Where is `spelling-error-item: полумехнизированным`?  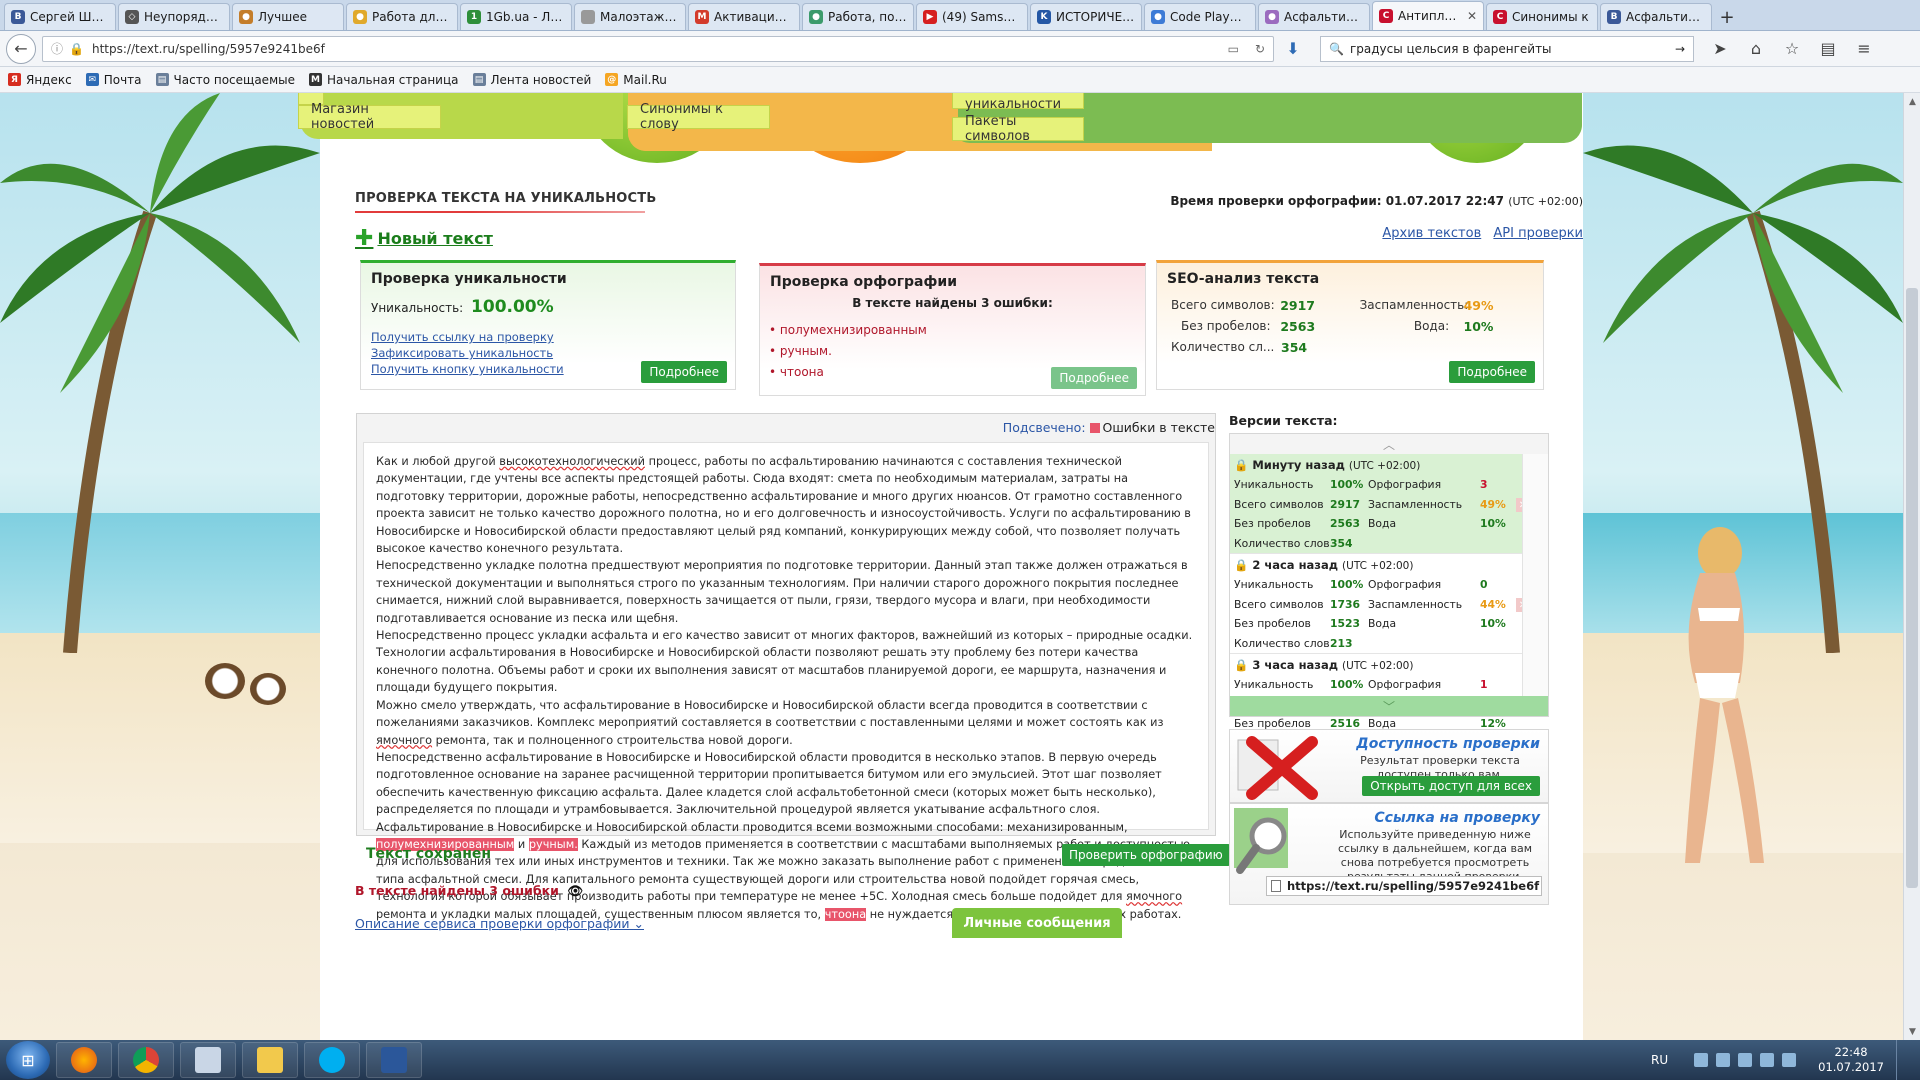 spelling-error-item: полумехнизированным is located at coordinates (957, 330).